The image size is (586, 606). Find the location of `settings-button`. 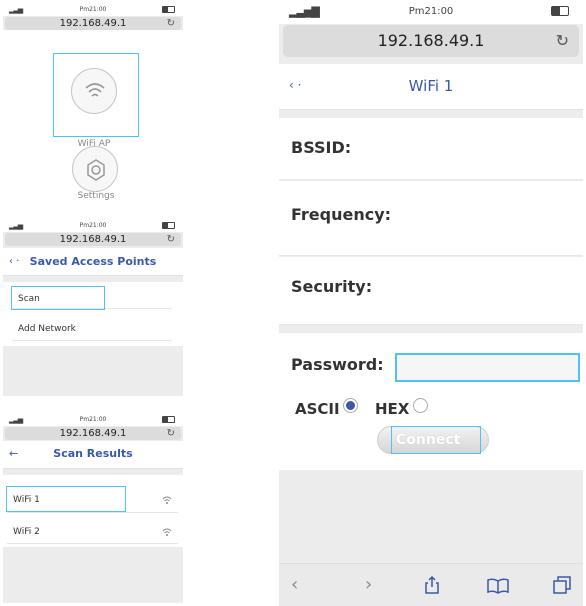

settings-button is located at coordinates (95, 169).